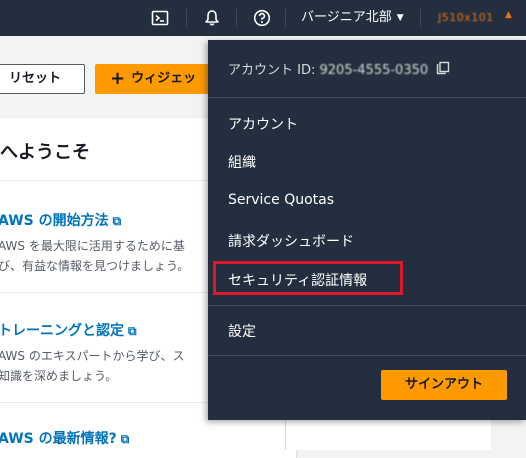  Describe the element at coordinates (160, 18) in the screenshot. I see `cloudshell-icon` at that location.